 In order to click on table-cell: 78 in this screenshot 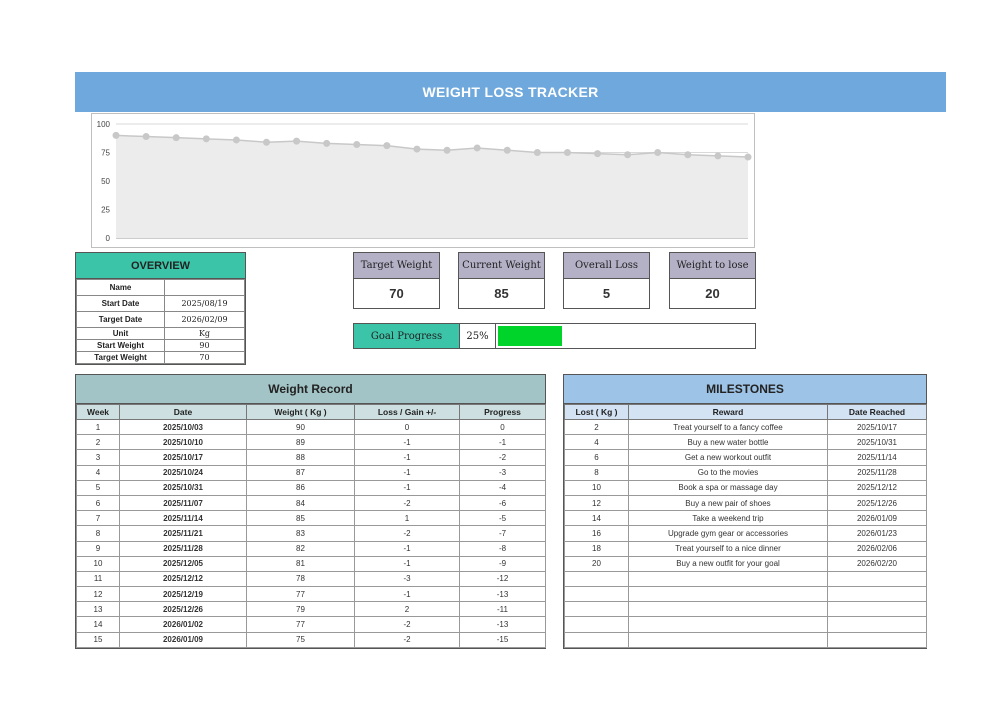, I will do `click(300, 579)`.